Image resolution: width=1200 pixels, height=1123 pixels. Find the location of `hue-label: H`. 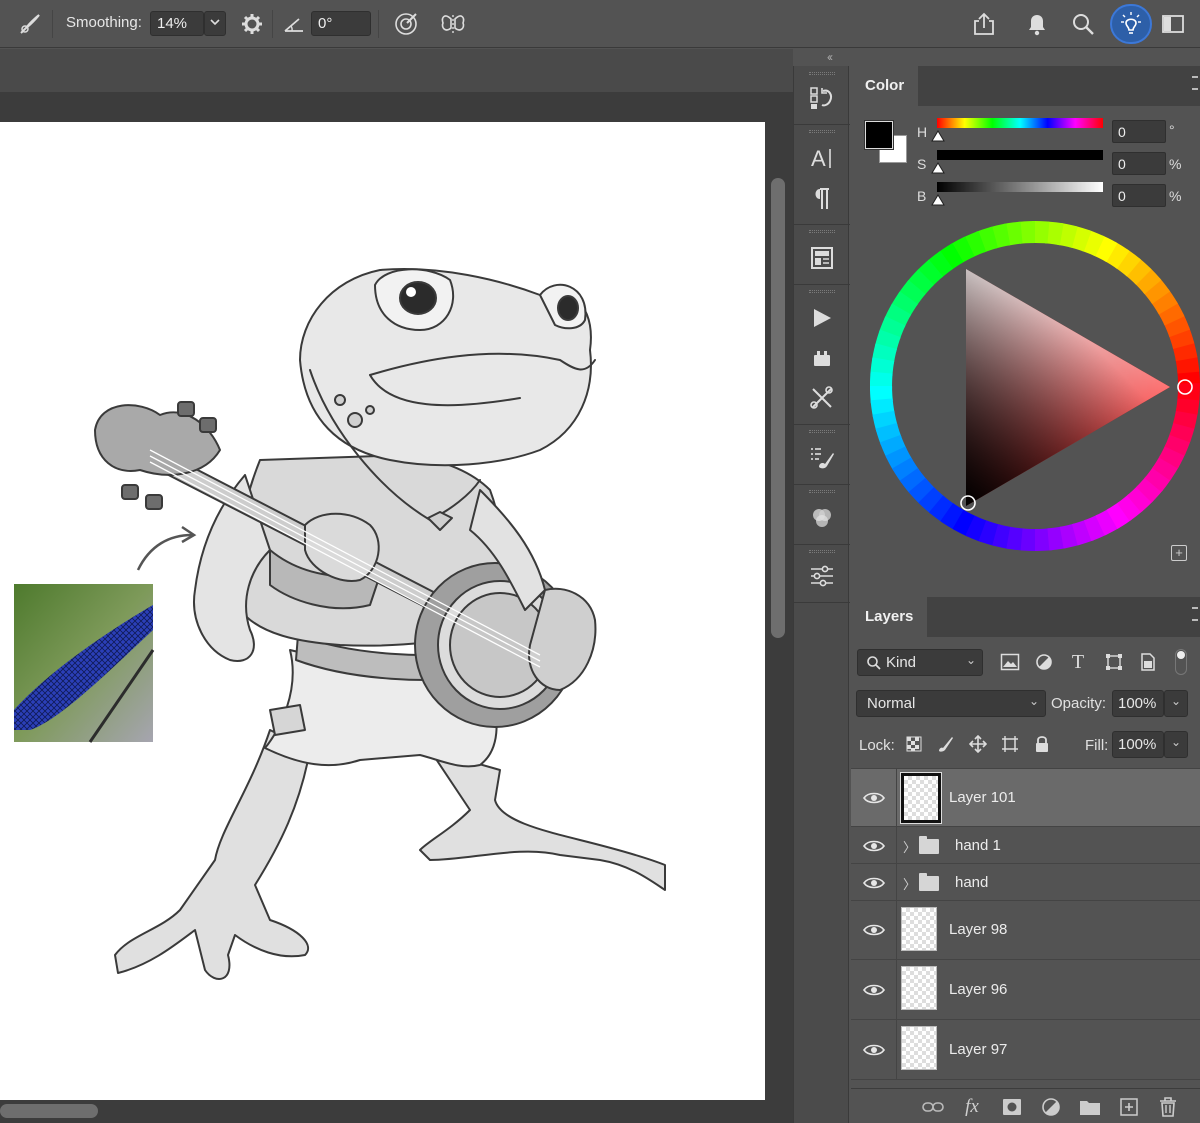

hue-label: H is located at coordinates (922, 132).